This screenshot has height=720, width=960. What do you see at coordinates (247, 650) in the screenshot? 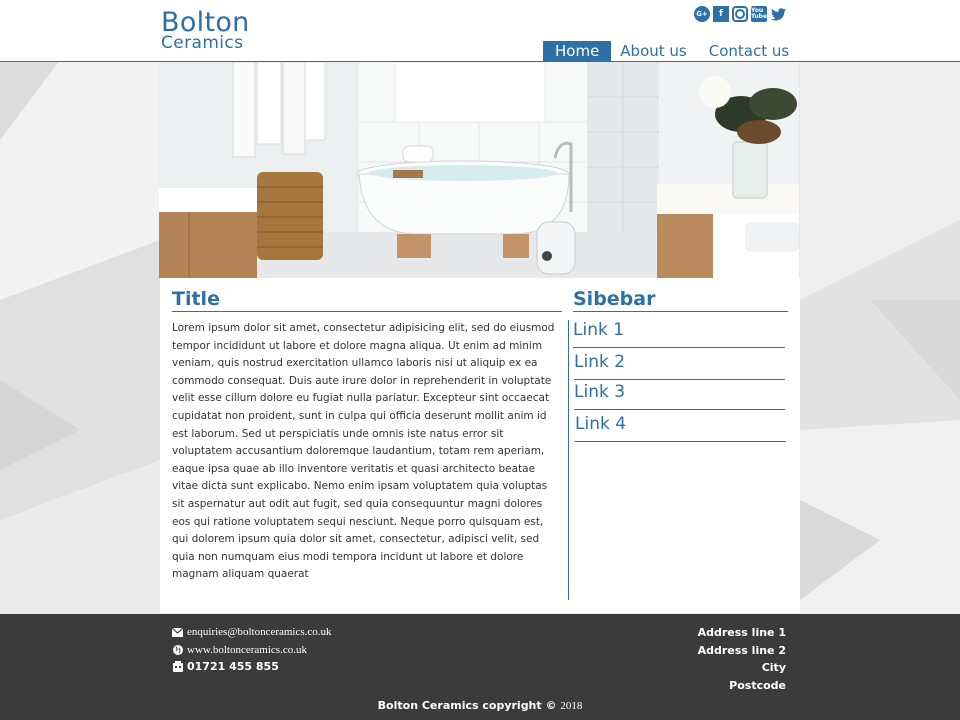
I see `footer-website: www.boltonceramics.co.uk` at bounding box center [247, 650].